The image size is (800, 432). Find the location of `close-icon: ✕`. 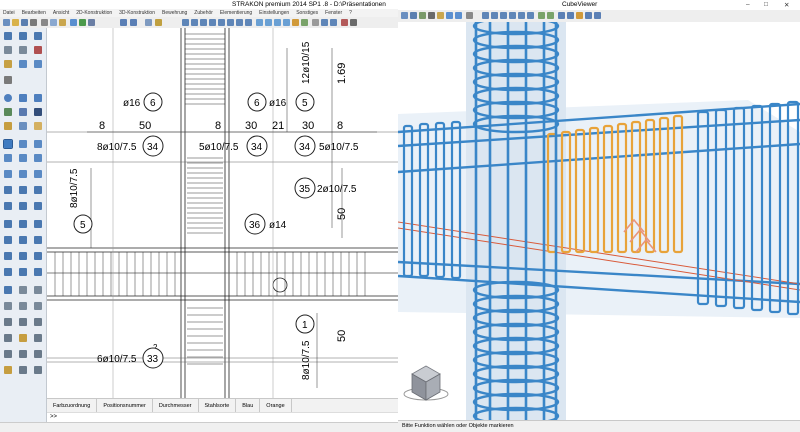

close-icon: ✕ is located at coordinates (786, 5).